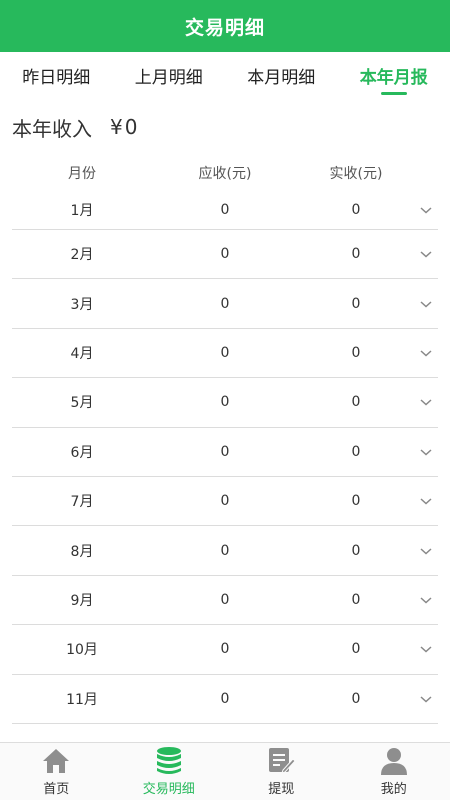  I want to click on header-due: 应收(元), so click(225, 174).